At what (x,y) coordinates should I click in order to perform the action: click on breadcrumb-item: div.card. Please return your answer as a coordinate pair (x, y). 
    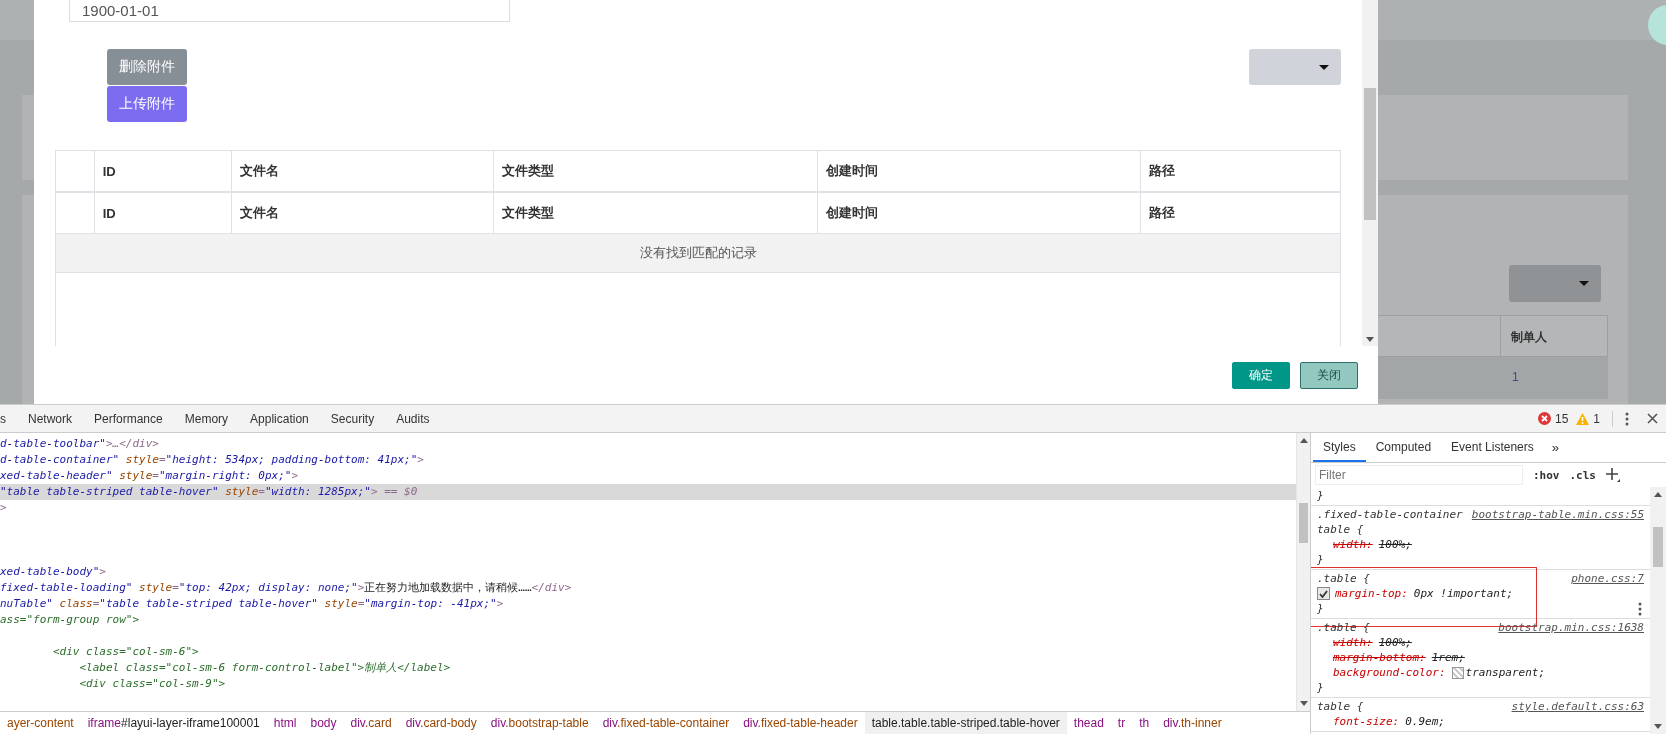
    Looking at the image, I should click on (371, 723).